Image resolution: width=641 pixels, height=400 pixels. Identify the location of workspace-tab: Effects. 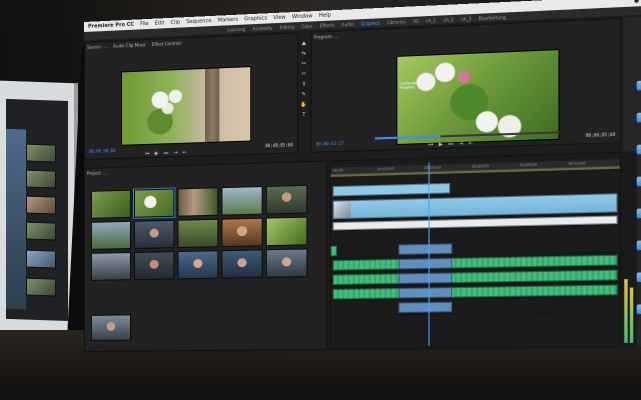
(327, 25).